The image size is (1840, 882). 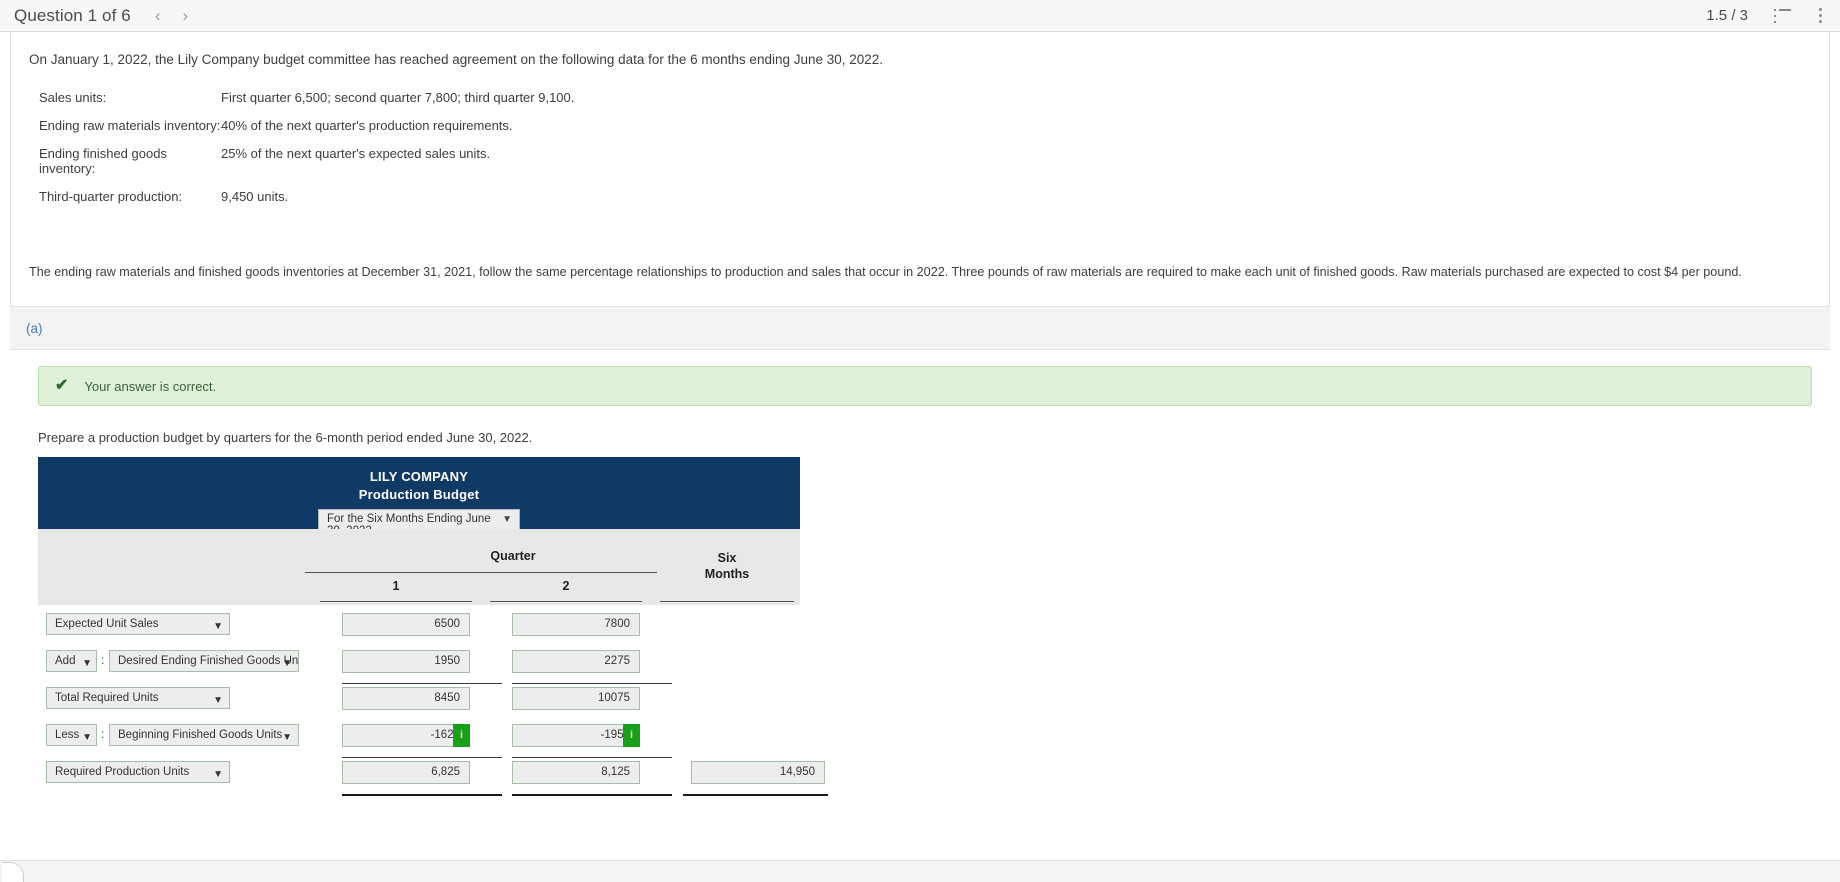 What do you see at coordinates (72, 15) in the screenshot?
I see `page-title: Question 1 of 6` at bounding box center [72, 15].